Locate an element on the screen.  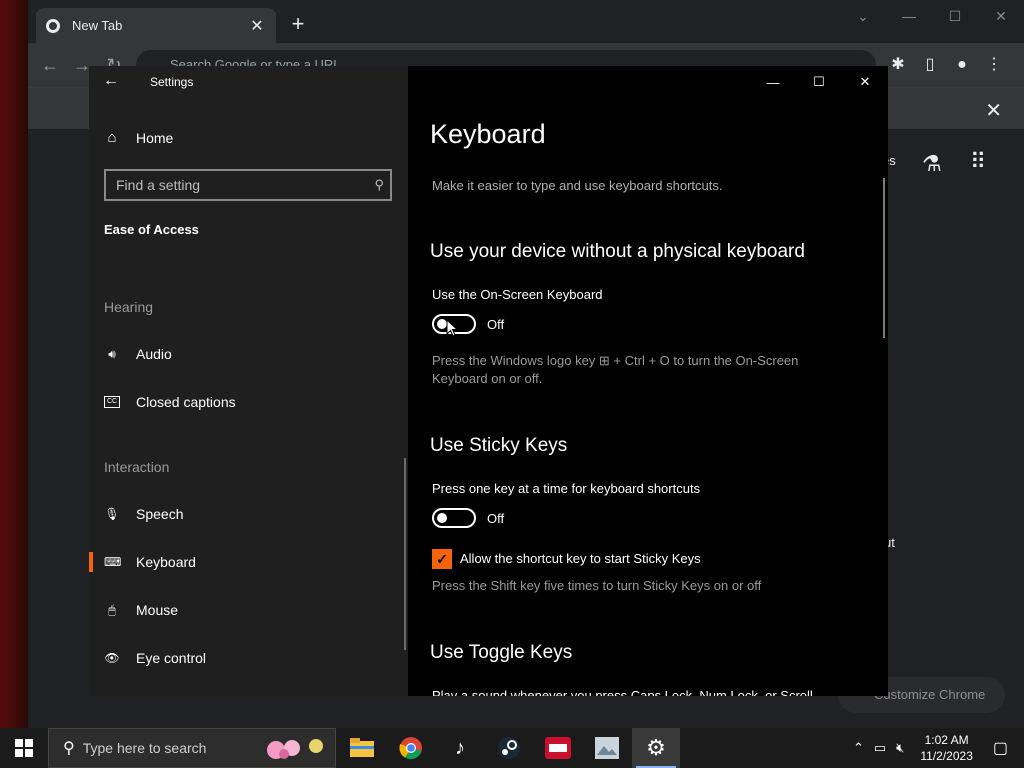
home-link: ⌂ Home is located at coordinates (138, 137).